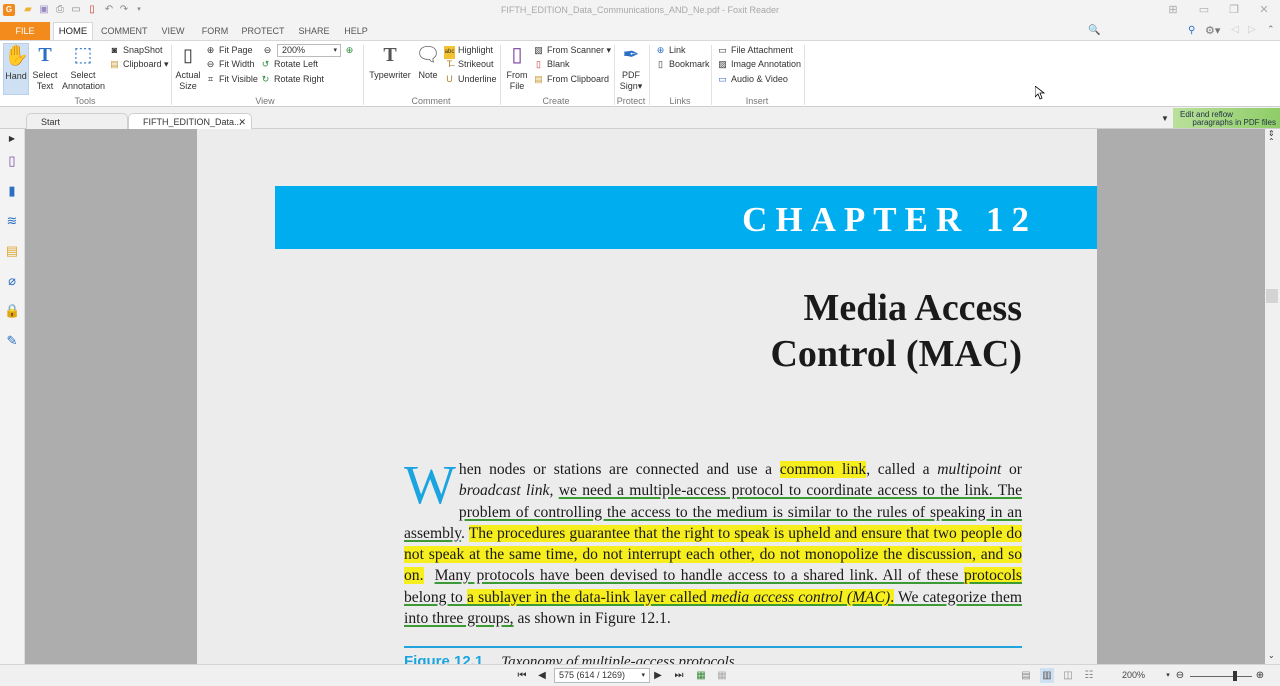 This screenshot has height=686, width=1280. Describe the element at coordinates (1047, 675) in the screenshot. I see `continuous-page-icon: ▥` at that location.